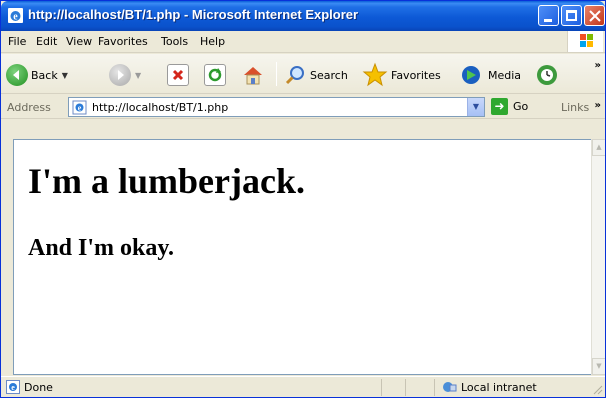  I want to click on go-button: ➜ Go, so click(509, 106).